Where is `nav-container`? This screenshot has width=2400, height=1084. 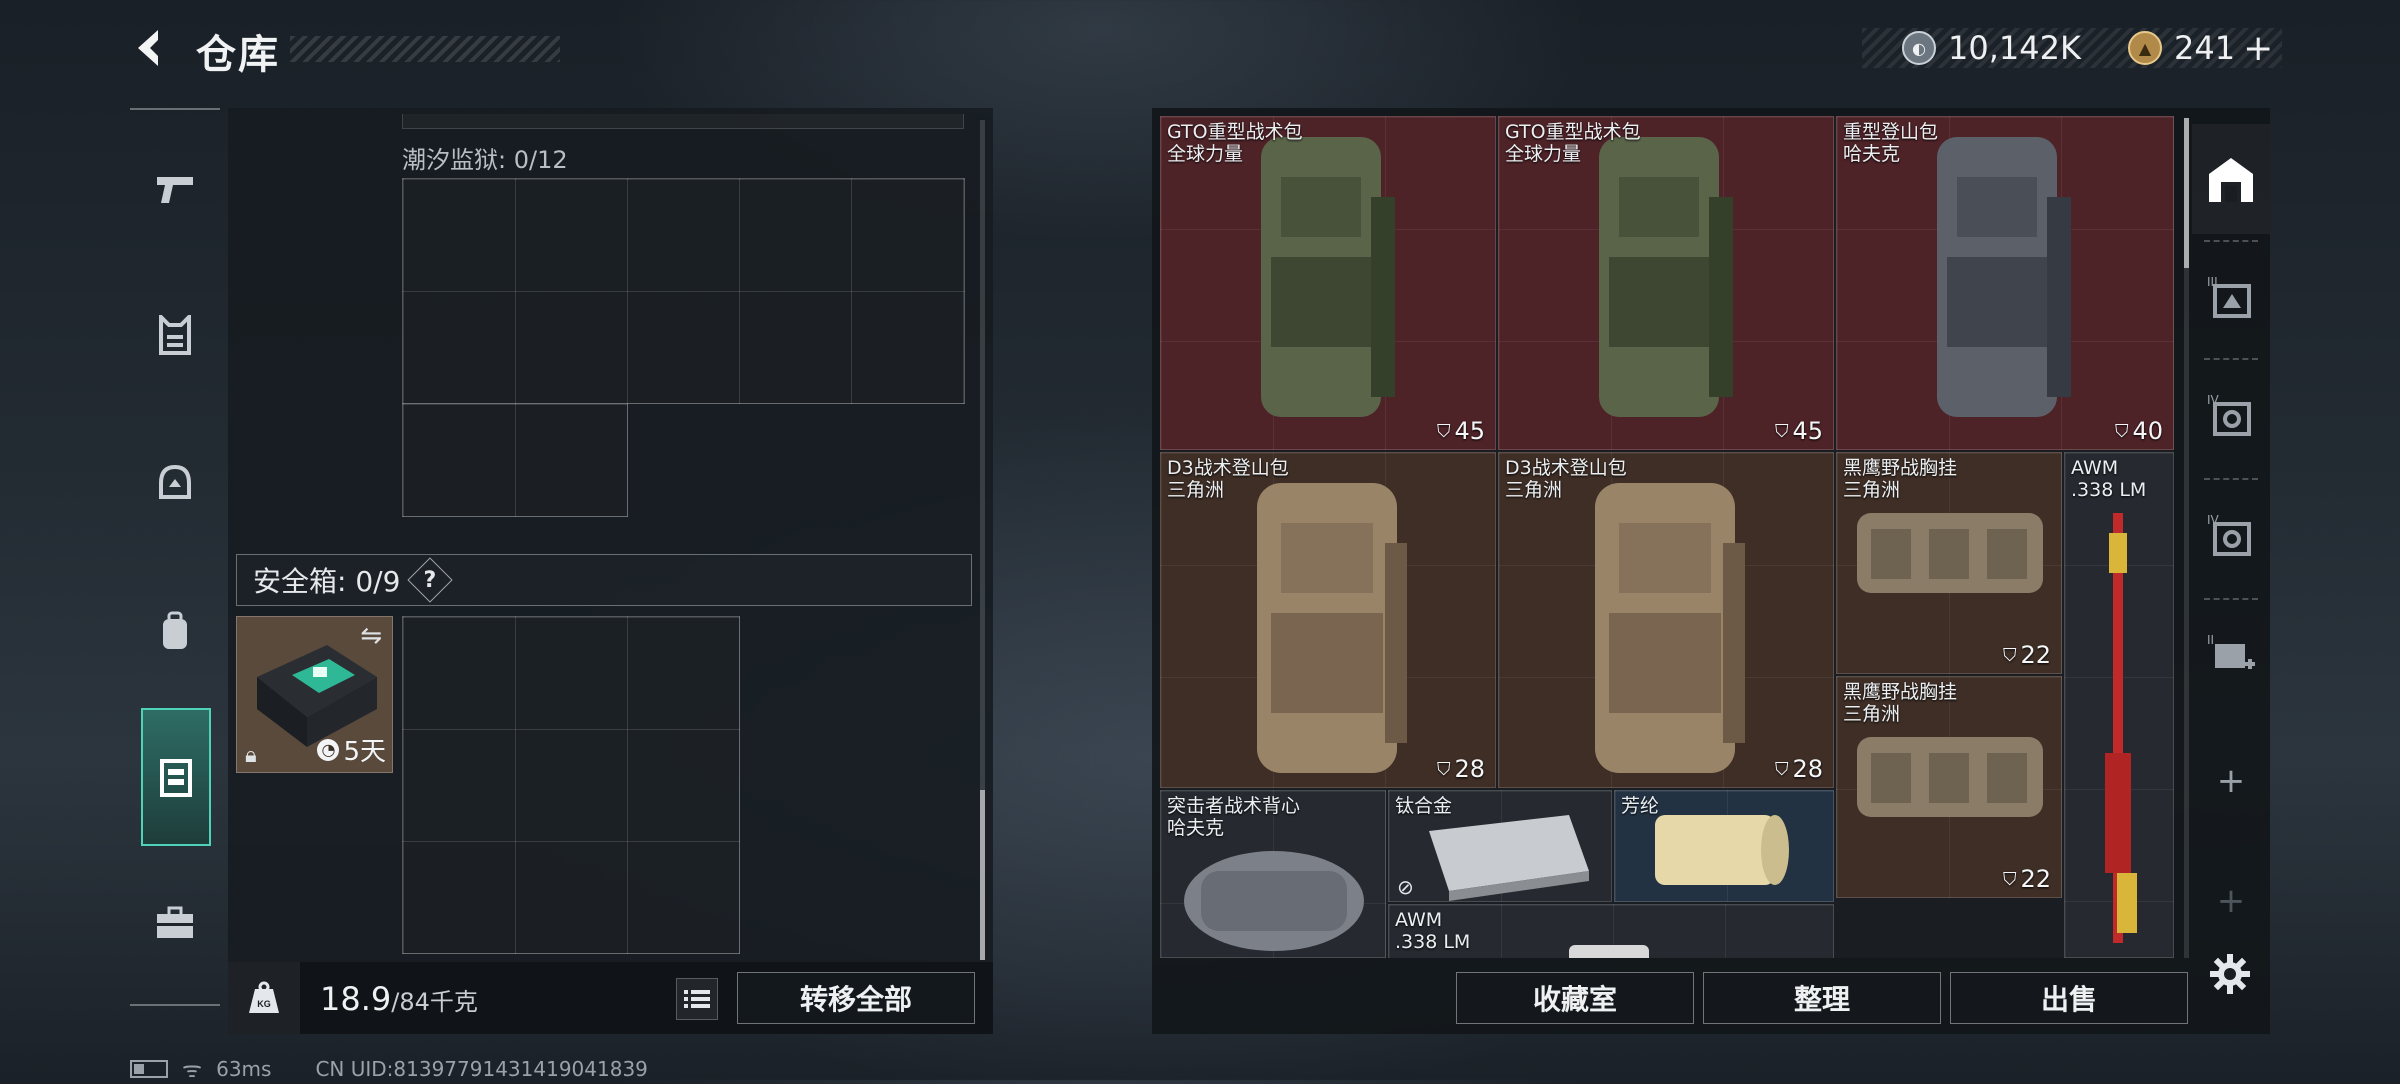 nav-container is located at coordinates (176, 777).